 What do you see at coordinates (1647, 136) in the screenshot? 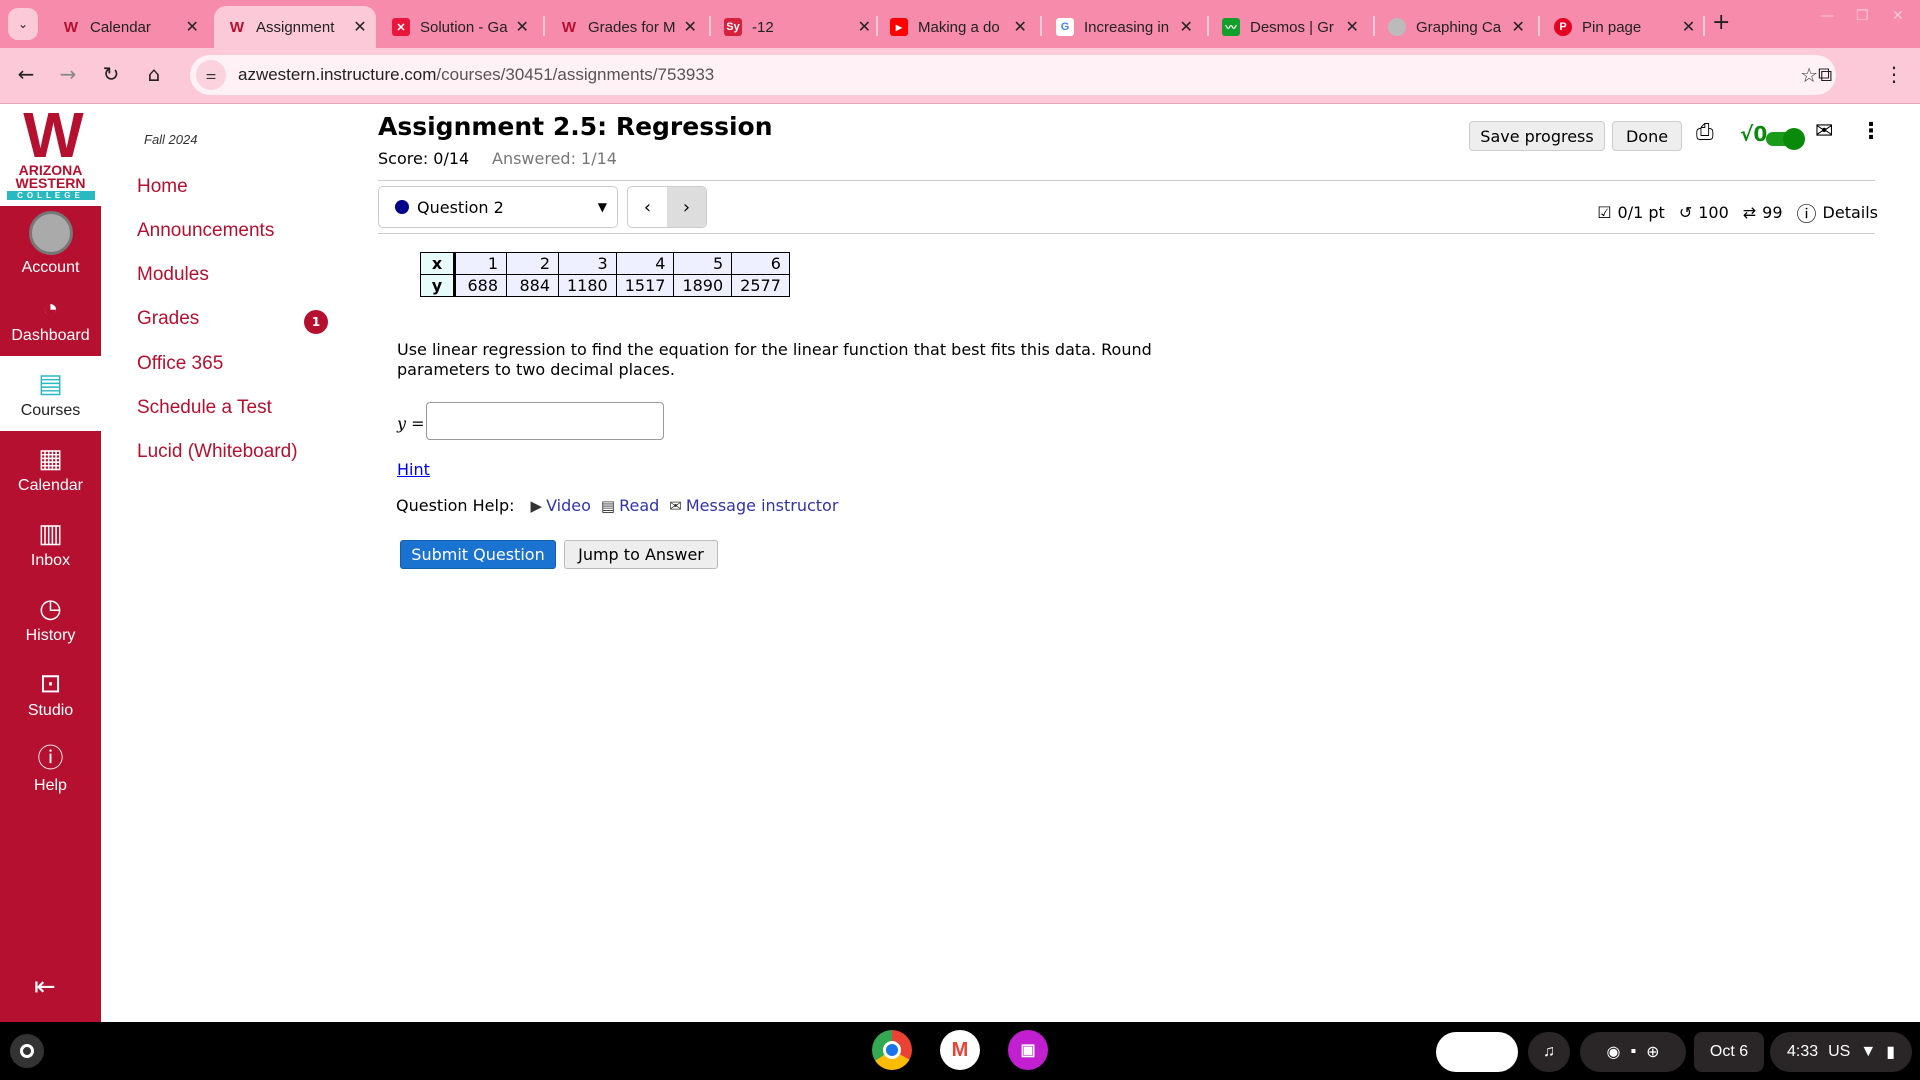
I see `done-button: Done` at bounding box center [1647, 136].